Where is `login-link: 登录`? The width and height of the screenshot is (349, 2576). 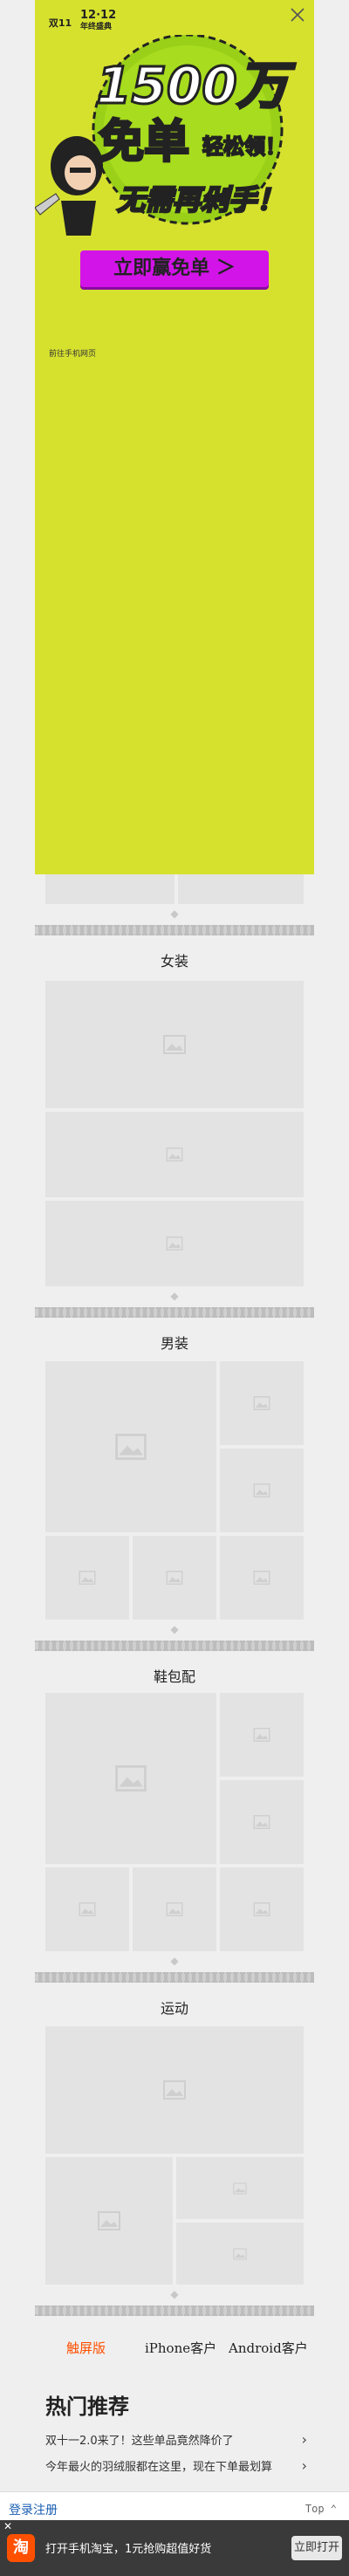 login-link: 登录 is located at coordinates (21, 2510).